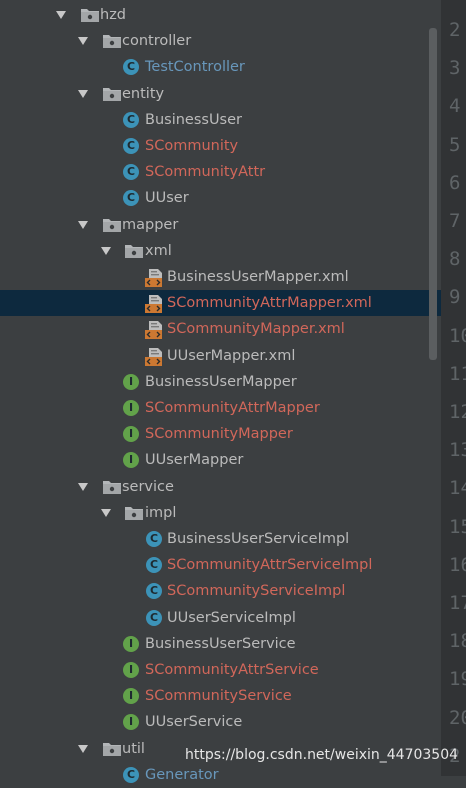 The width and height of the screenshot is (466, 788). I want to click on tree-file-row: C UUser, so click(220, 198).